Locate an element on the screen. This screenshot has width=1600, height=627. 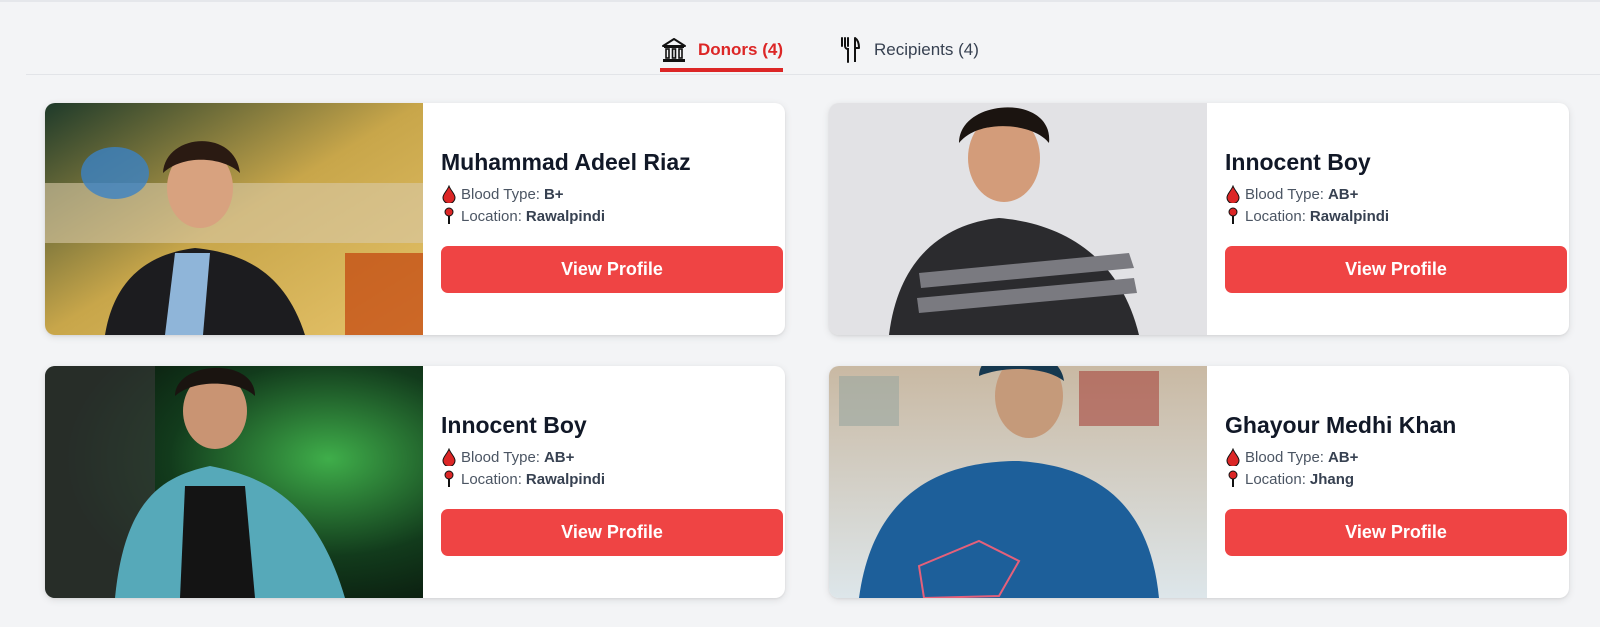
tab-donors: Donors (4) is located at coordinates (721, 52).